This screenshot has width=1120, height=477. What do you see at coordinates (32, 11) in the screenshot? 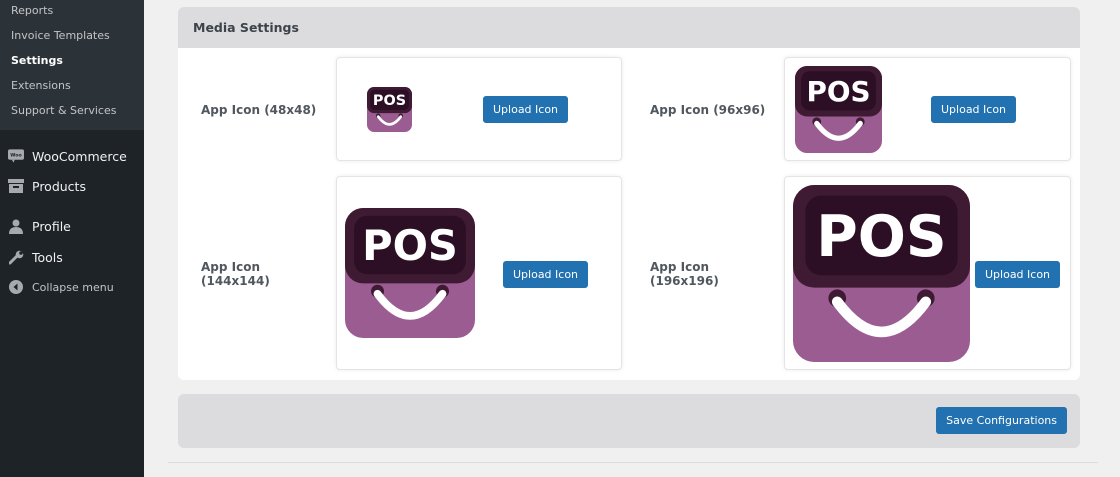
I see `submenu-item-reports: Reports` at bounding box center [32, 11].